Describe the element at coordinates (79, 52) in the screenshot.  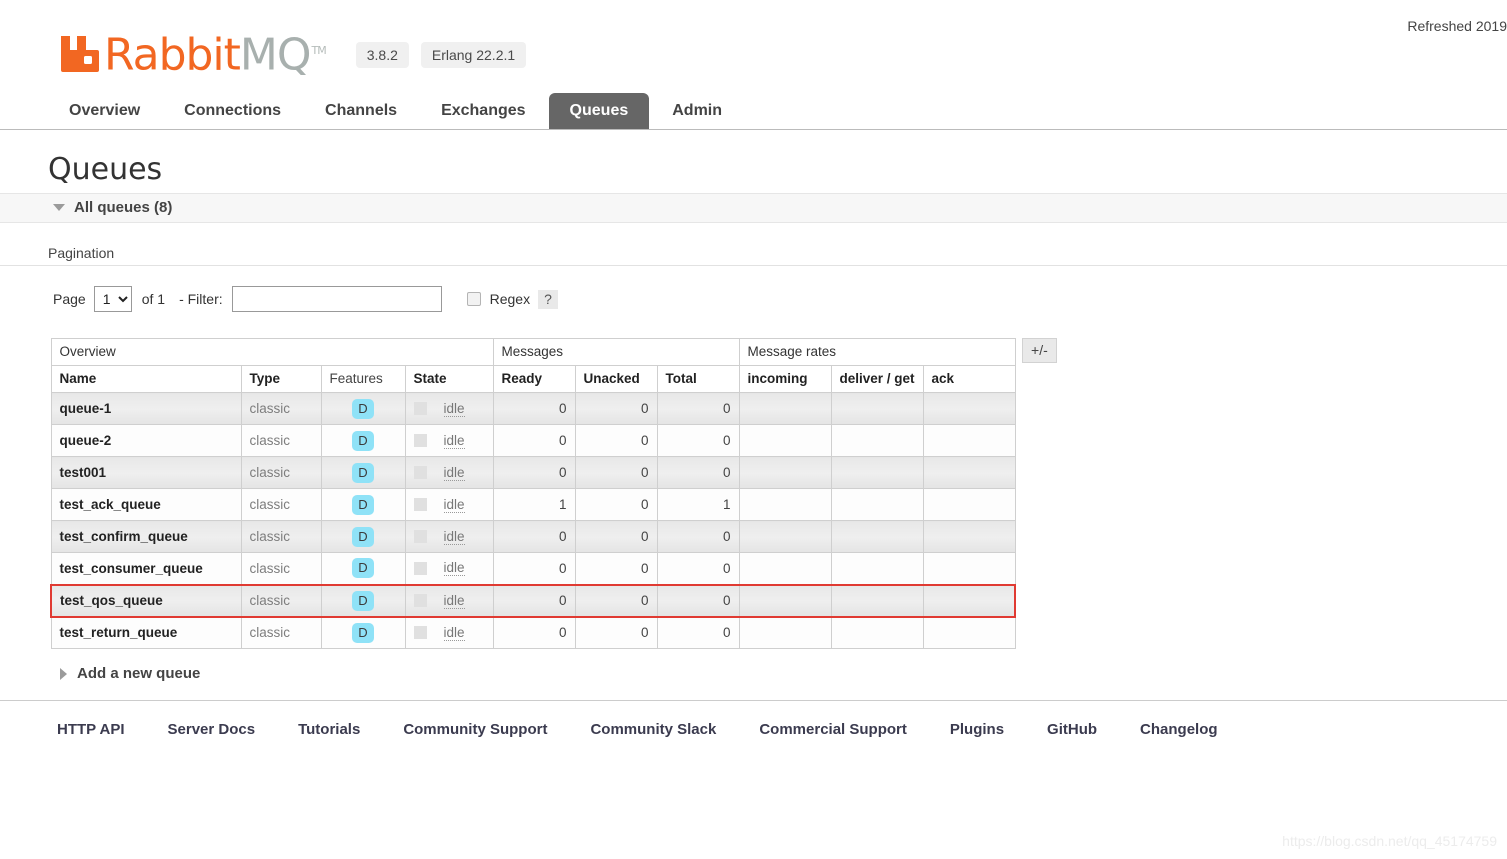
I see `rabbitmq-logo-icon` at that location.